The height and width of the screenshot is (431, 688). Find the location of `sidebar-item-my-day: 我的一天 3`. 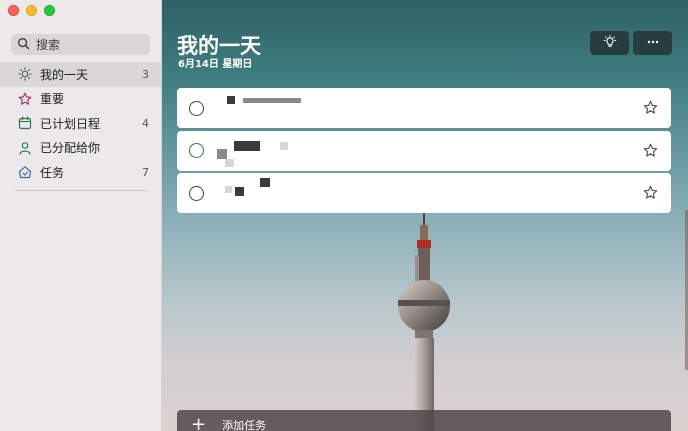

sidebar-item-my-day: 我的一天 3 is located at coordinates (80, 74).